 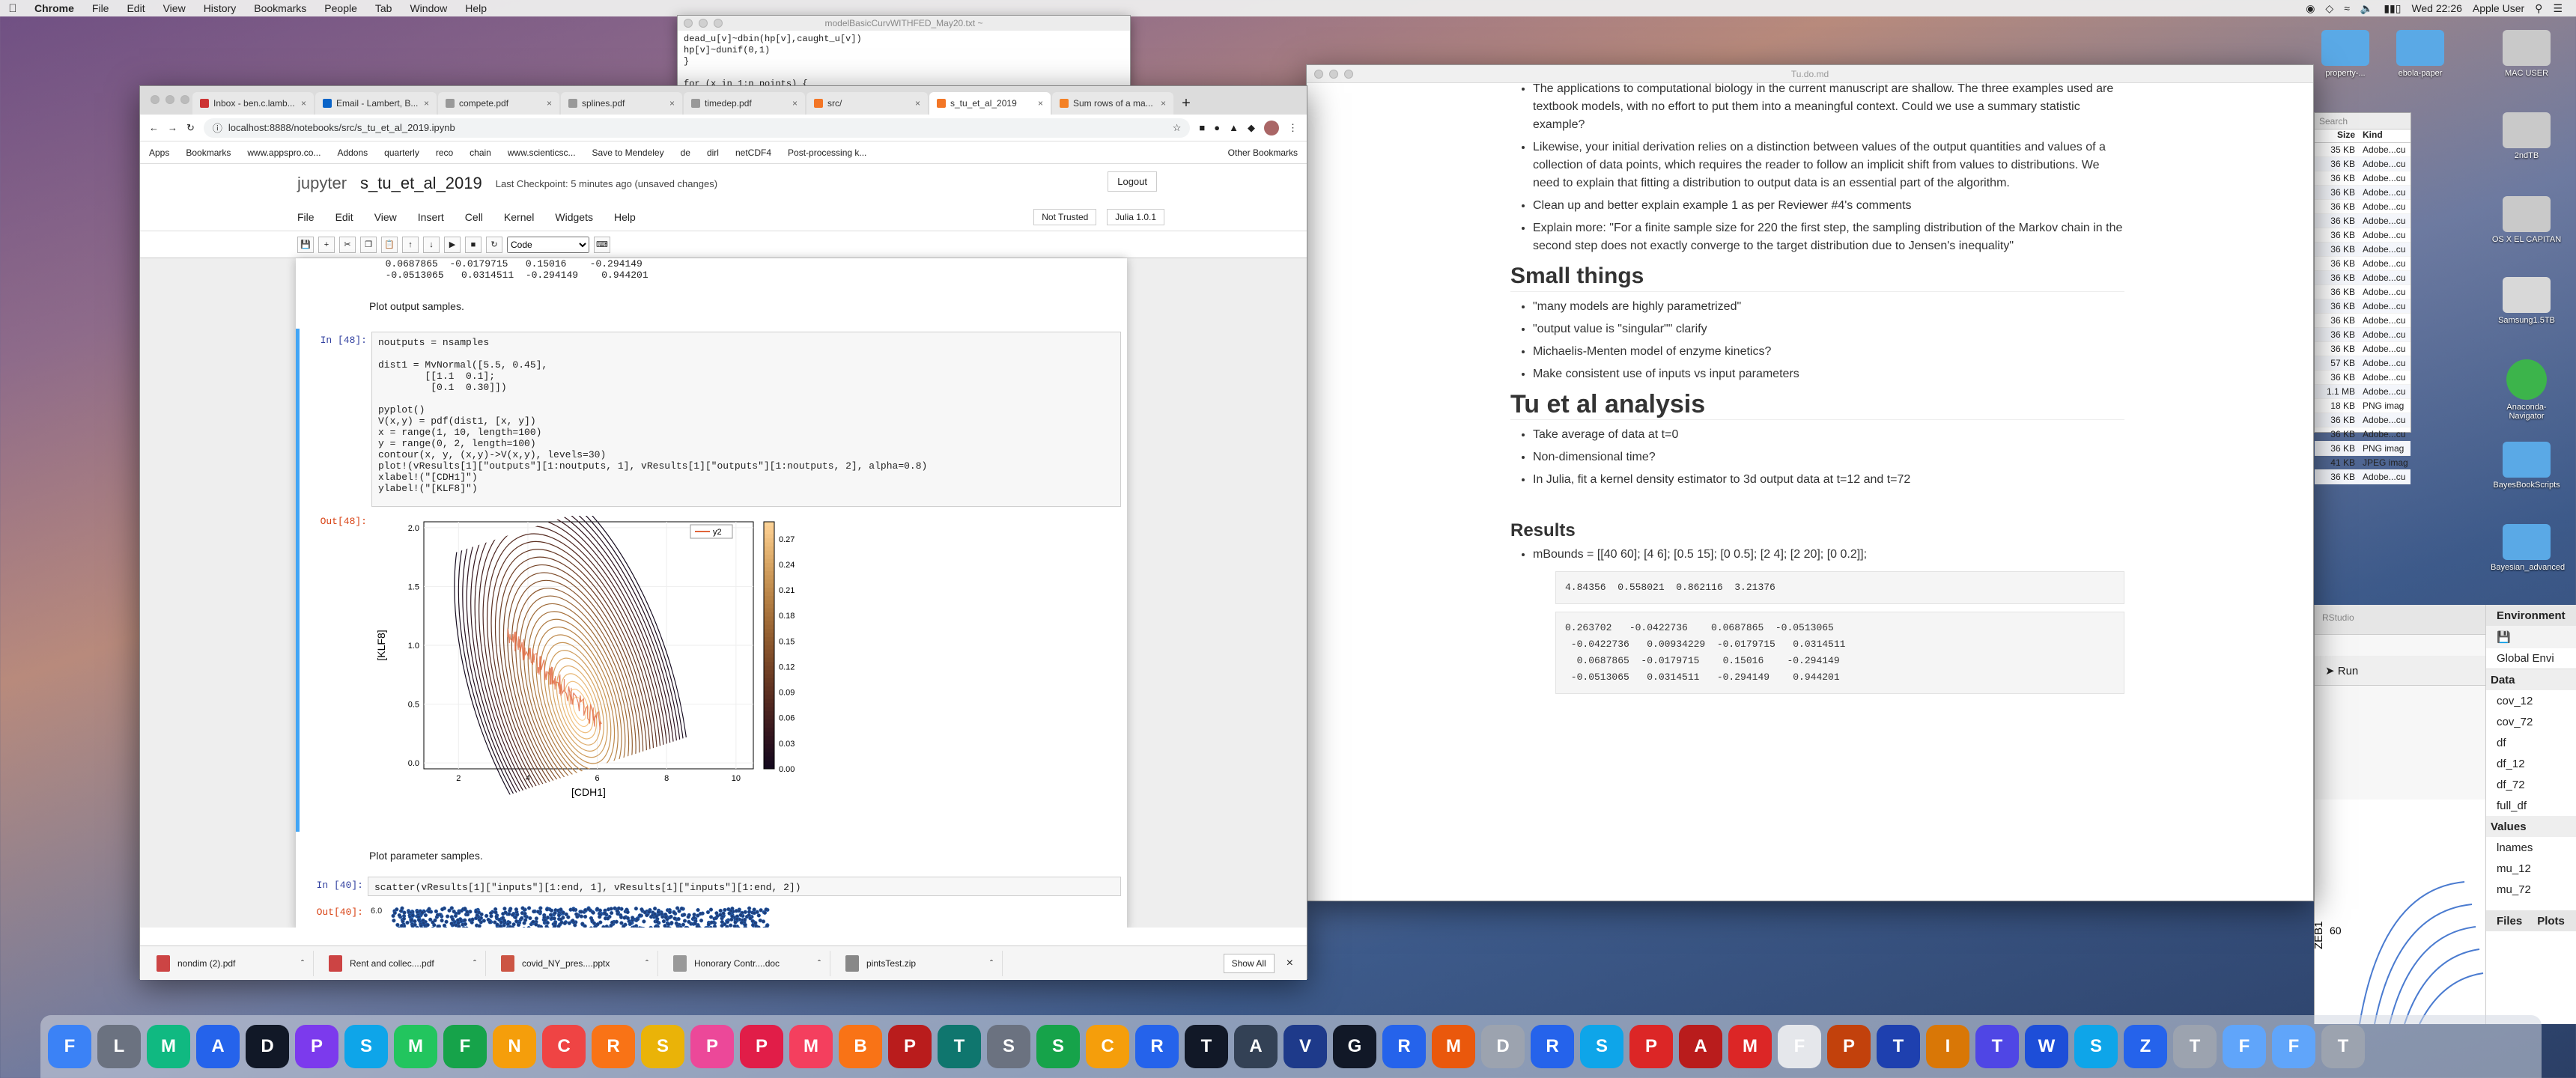 I want to click on run-button: ➤ Run, so click(x=2341, y=670).